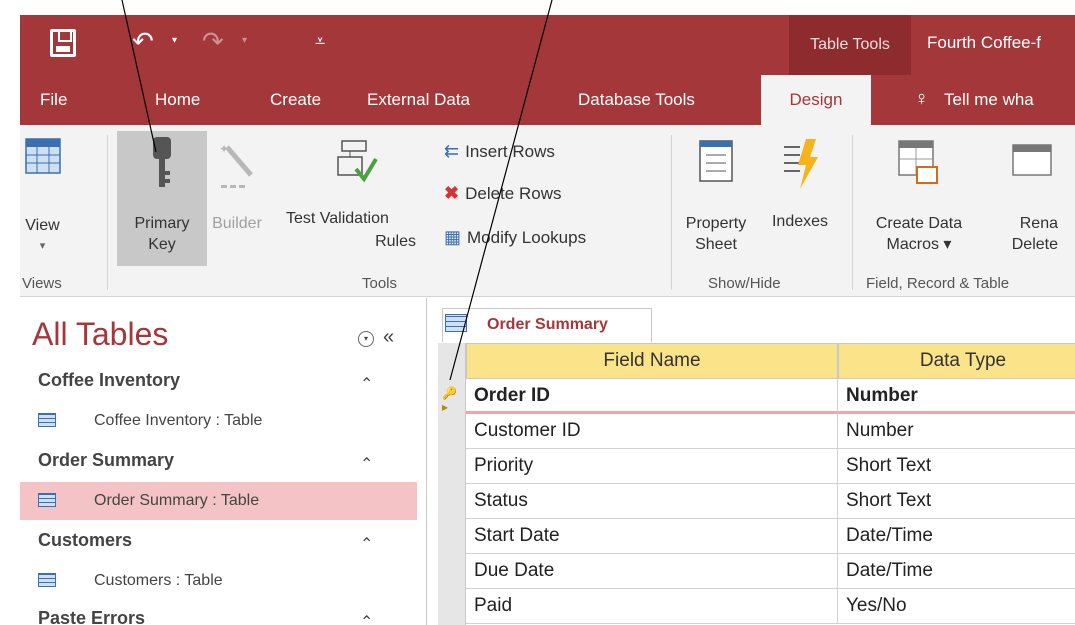  I want to click on primary-key-label-1: Primary, so click(162, 223).